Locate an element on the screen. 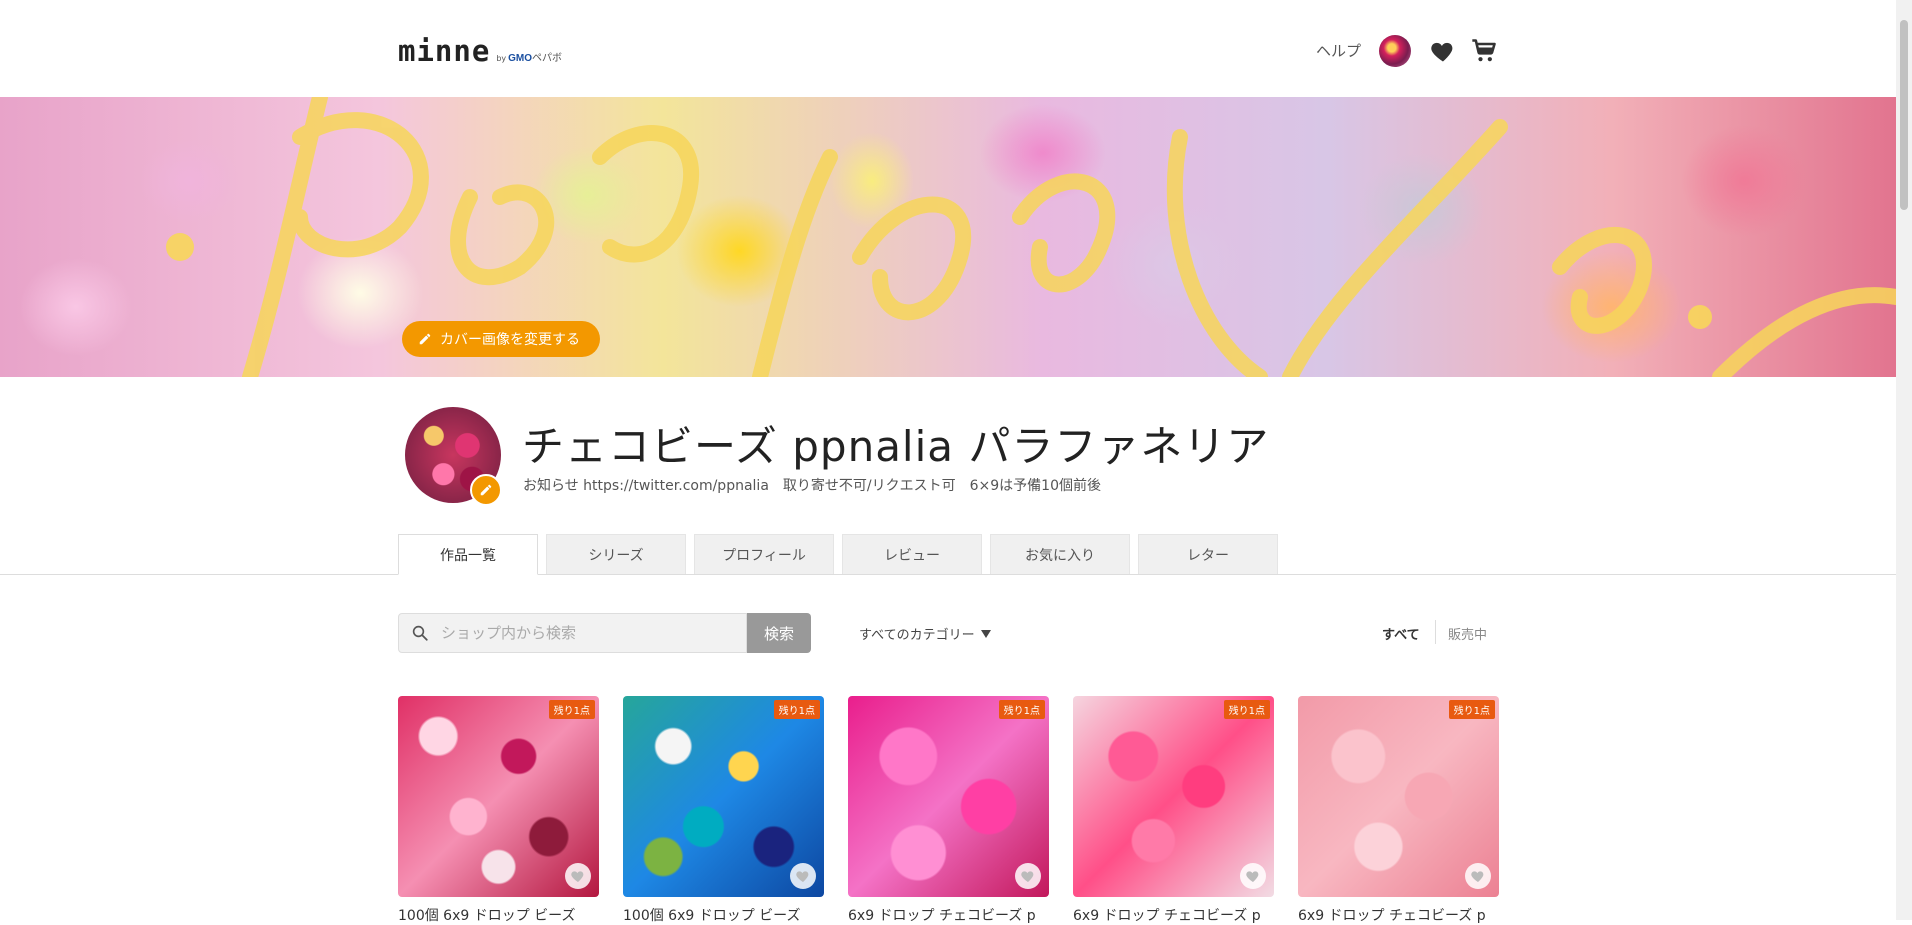 The width and height of the screenshot is (1912, 925). change-cover-label: カバー画像を変更する is located at coordinates (510, 340).